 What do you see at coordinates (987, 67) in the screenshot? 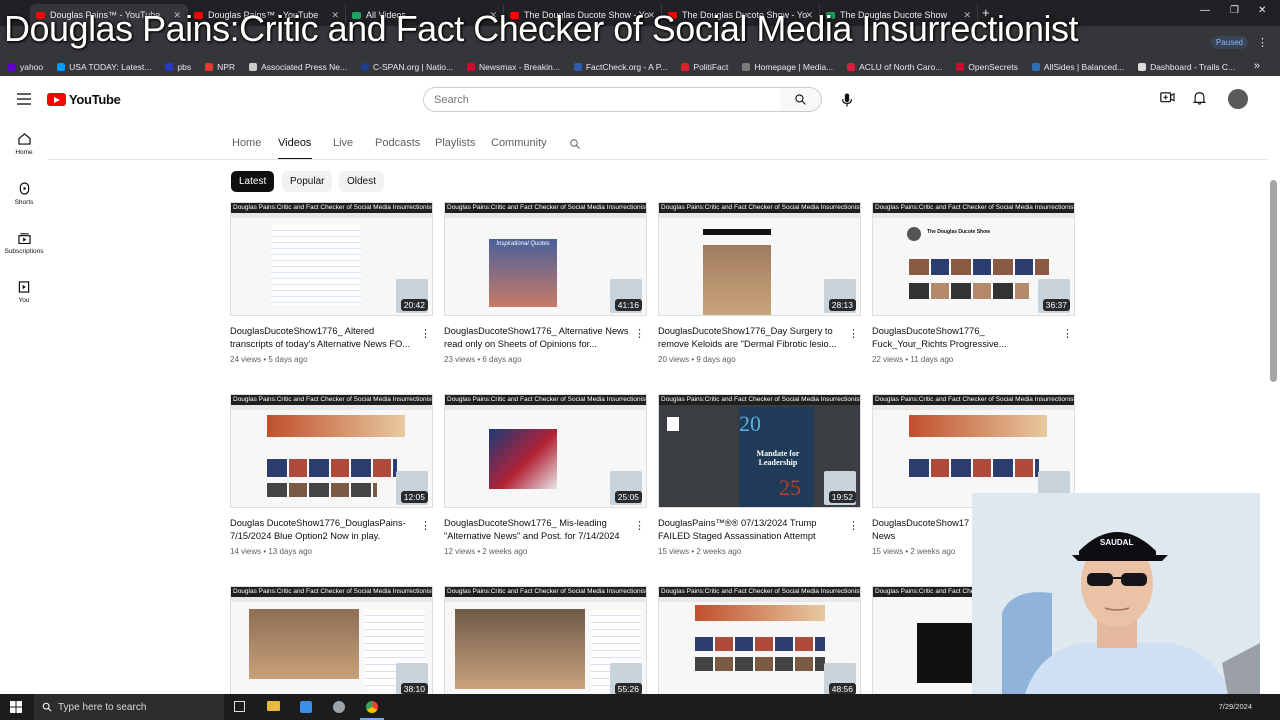
I see `bookmark: OpenSecrets` at bounding box center [987, 67].